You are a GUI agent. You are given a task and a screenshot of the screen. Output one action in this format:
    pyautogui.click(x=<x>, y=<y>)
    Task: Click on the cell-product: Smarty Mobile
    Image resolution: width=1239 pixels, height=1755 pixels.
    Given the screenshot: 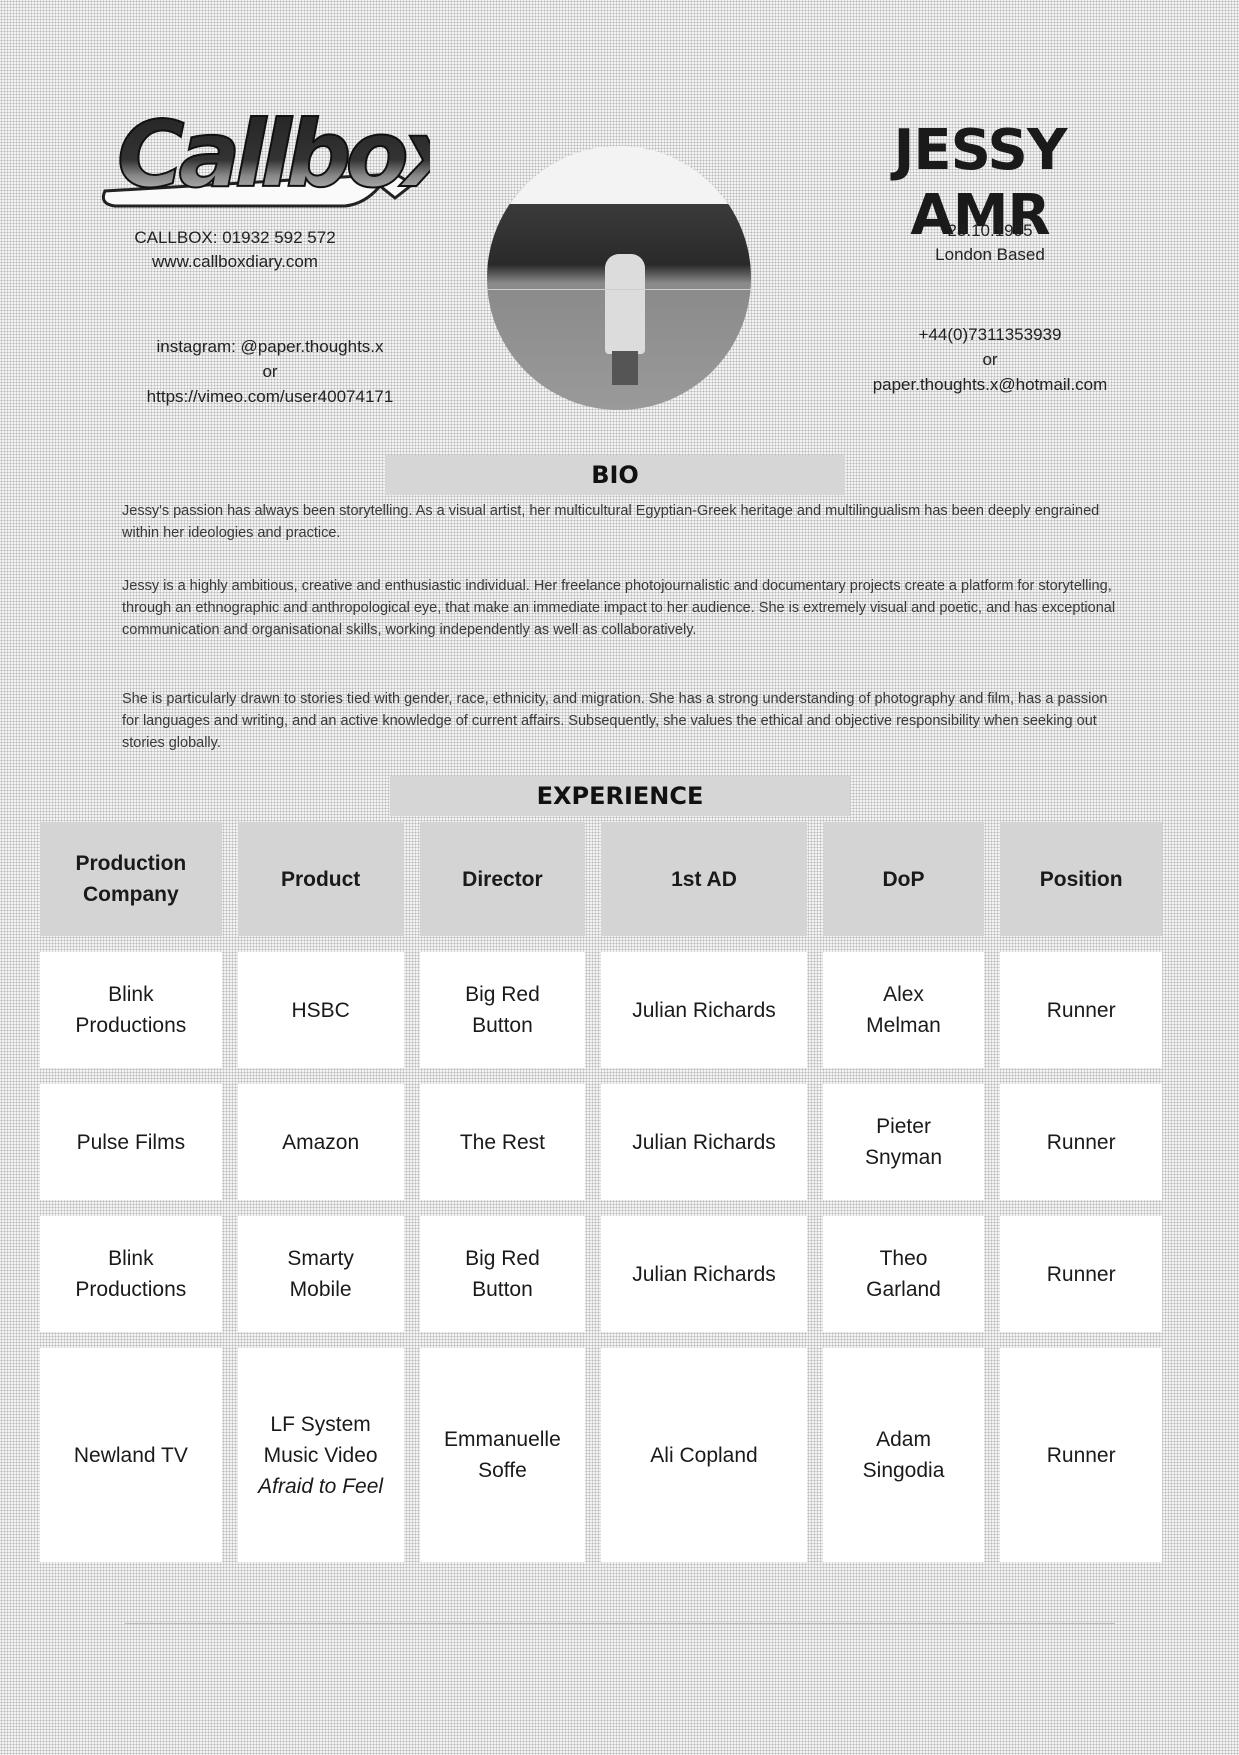 What is the action you would take?
    pyautogui.click(x=320, y=1274)
    